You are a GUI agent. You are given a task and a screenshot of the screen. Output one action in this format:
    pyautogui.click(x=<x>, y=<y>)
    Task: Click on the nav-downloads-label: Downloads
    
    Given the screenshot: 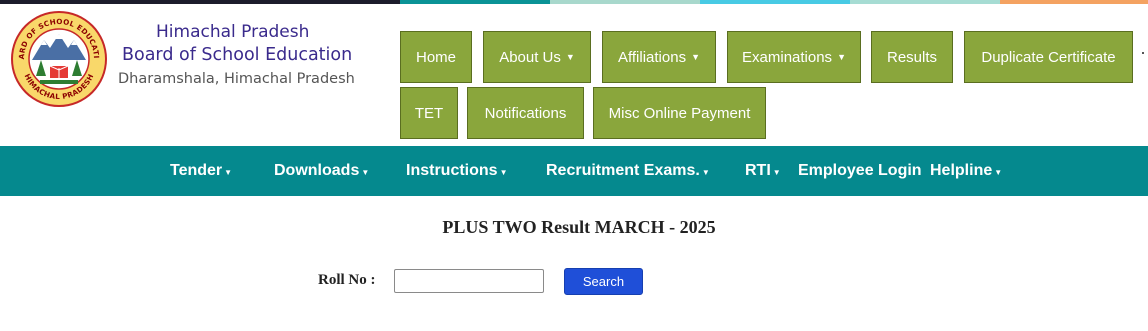 What is the action you would take?
    pyautogui.click(x=317, y=170)
    